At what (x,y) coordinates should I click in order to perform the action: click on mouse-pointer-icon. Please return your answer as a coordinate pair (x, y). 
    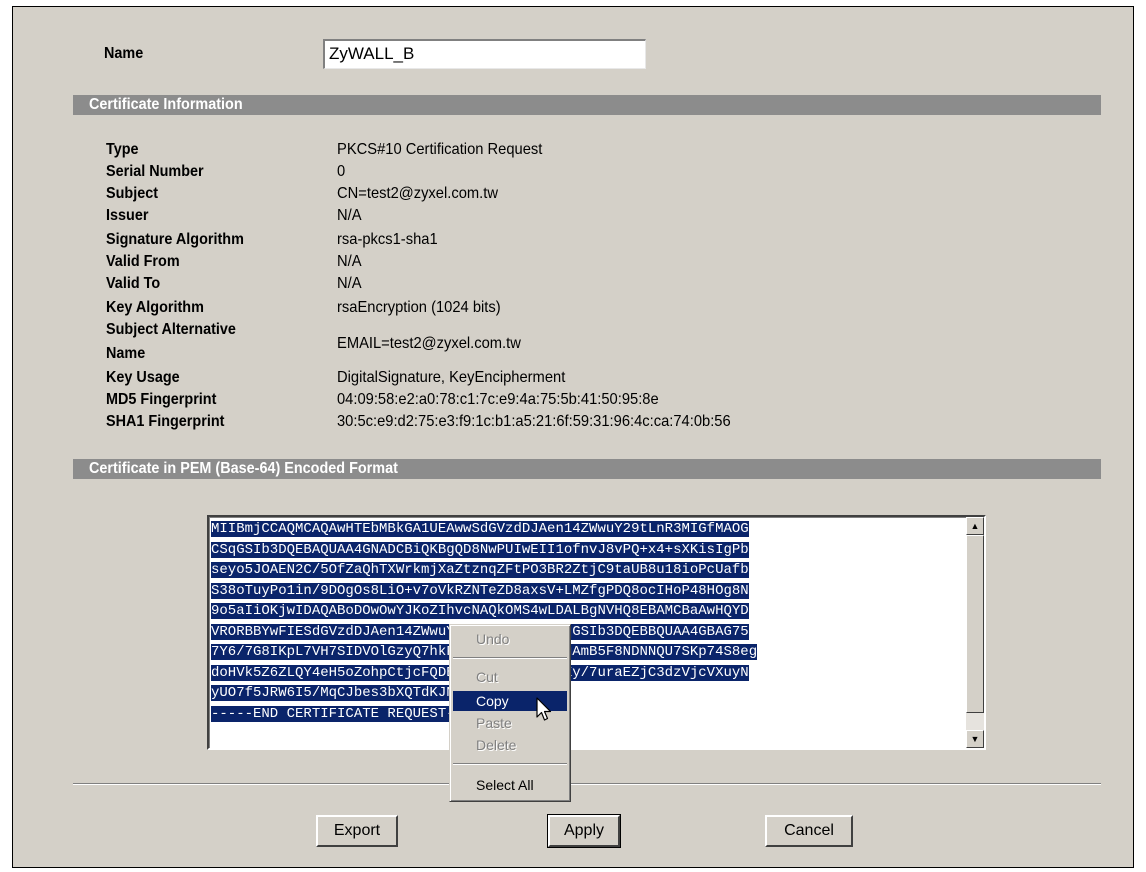
    Looking at the image, I should click on (544, 709).